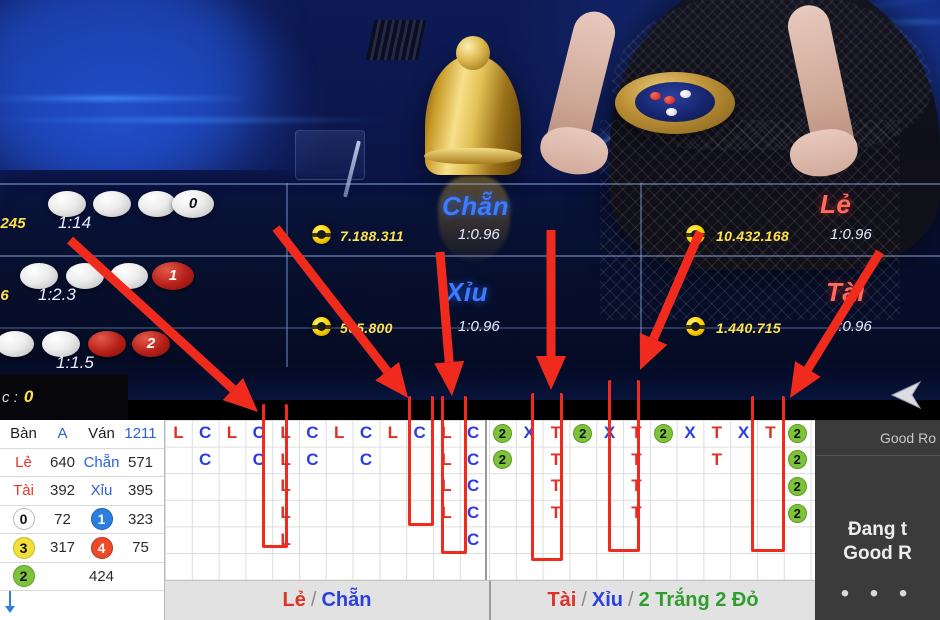 Image resolution: width=940 pixels, height=620 pixels. Describe the element at coordinates (790, 219) in the screenshot. I see `bet-area-le: Lẻ 10.432.168 1:0.96` at that location.